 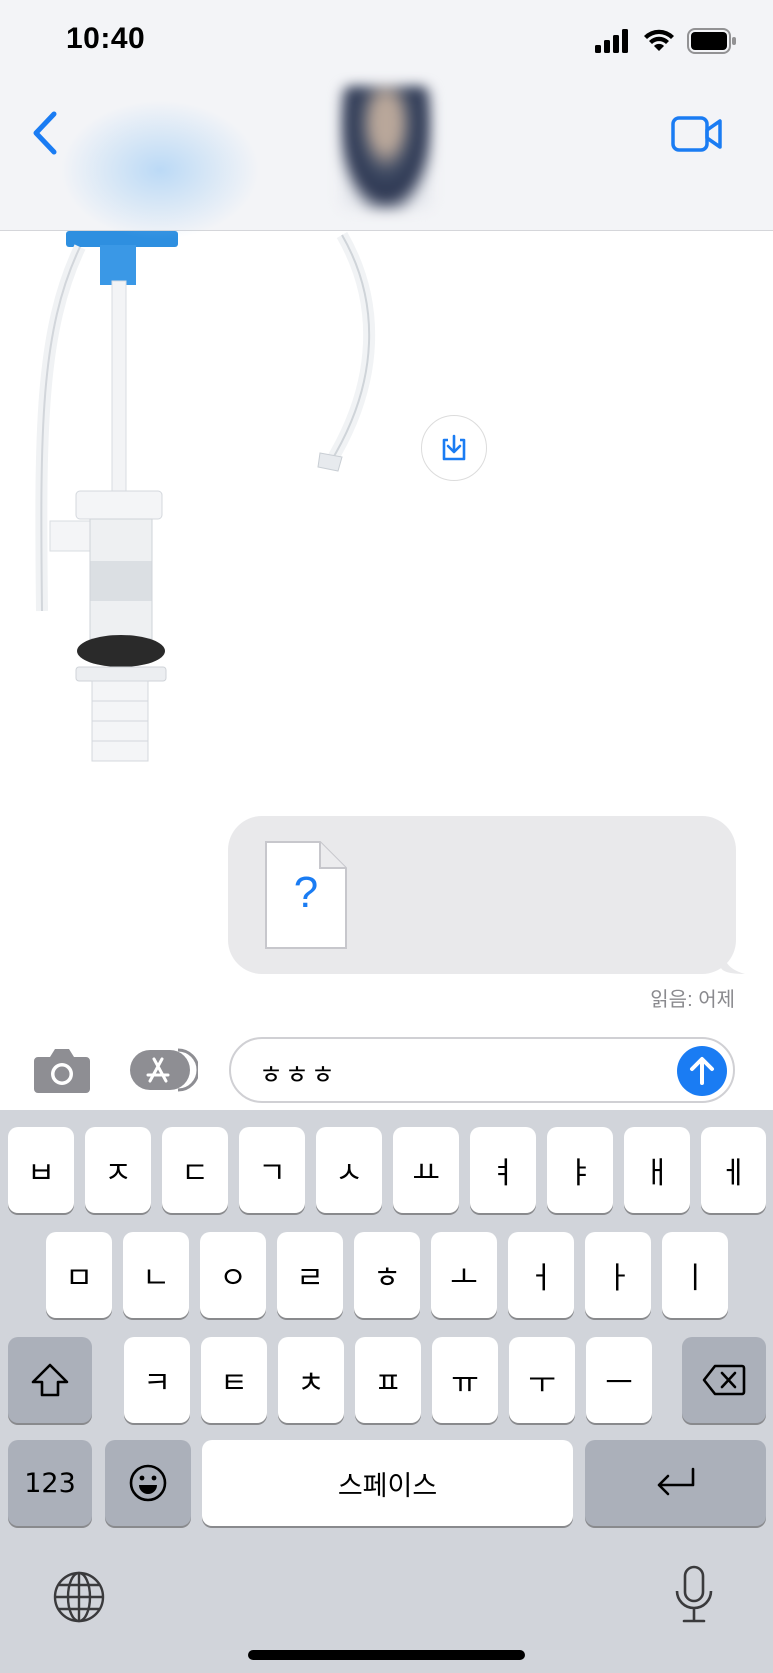 I want to click on key-o: ㅗ, so click(x=464, y=1275).